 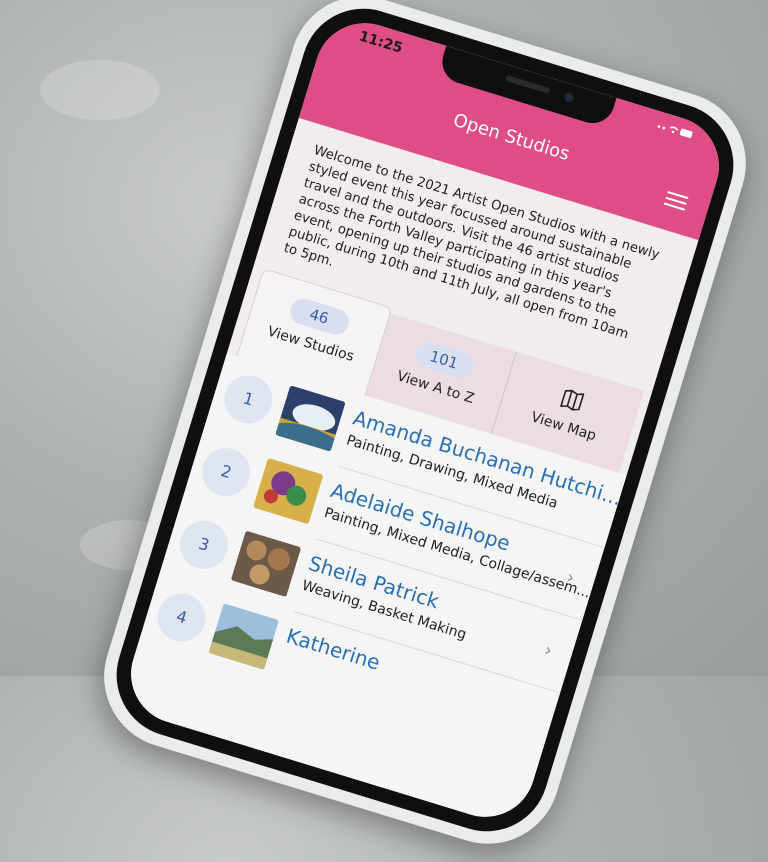 I want to click on studio-number: 1, so click(x=248, y=399).